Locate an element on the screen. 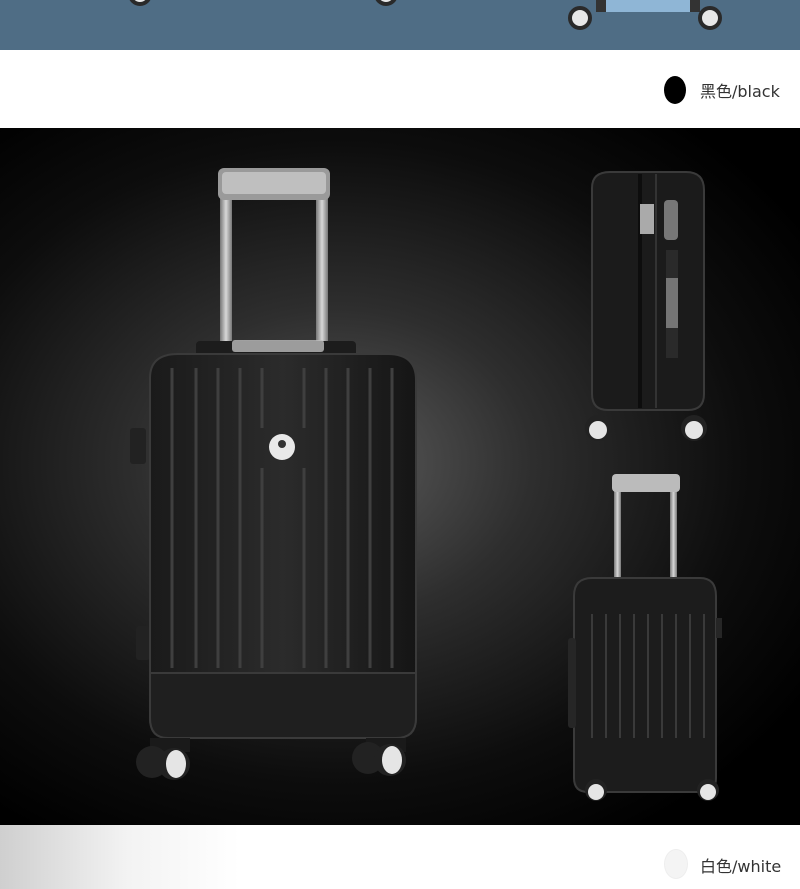 The height and width of the screenshot is (889, 800). blue-suitcase-bottom is located at coordinates (648, 6).